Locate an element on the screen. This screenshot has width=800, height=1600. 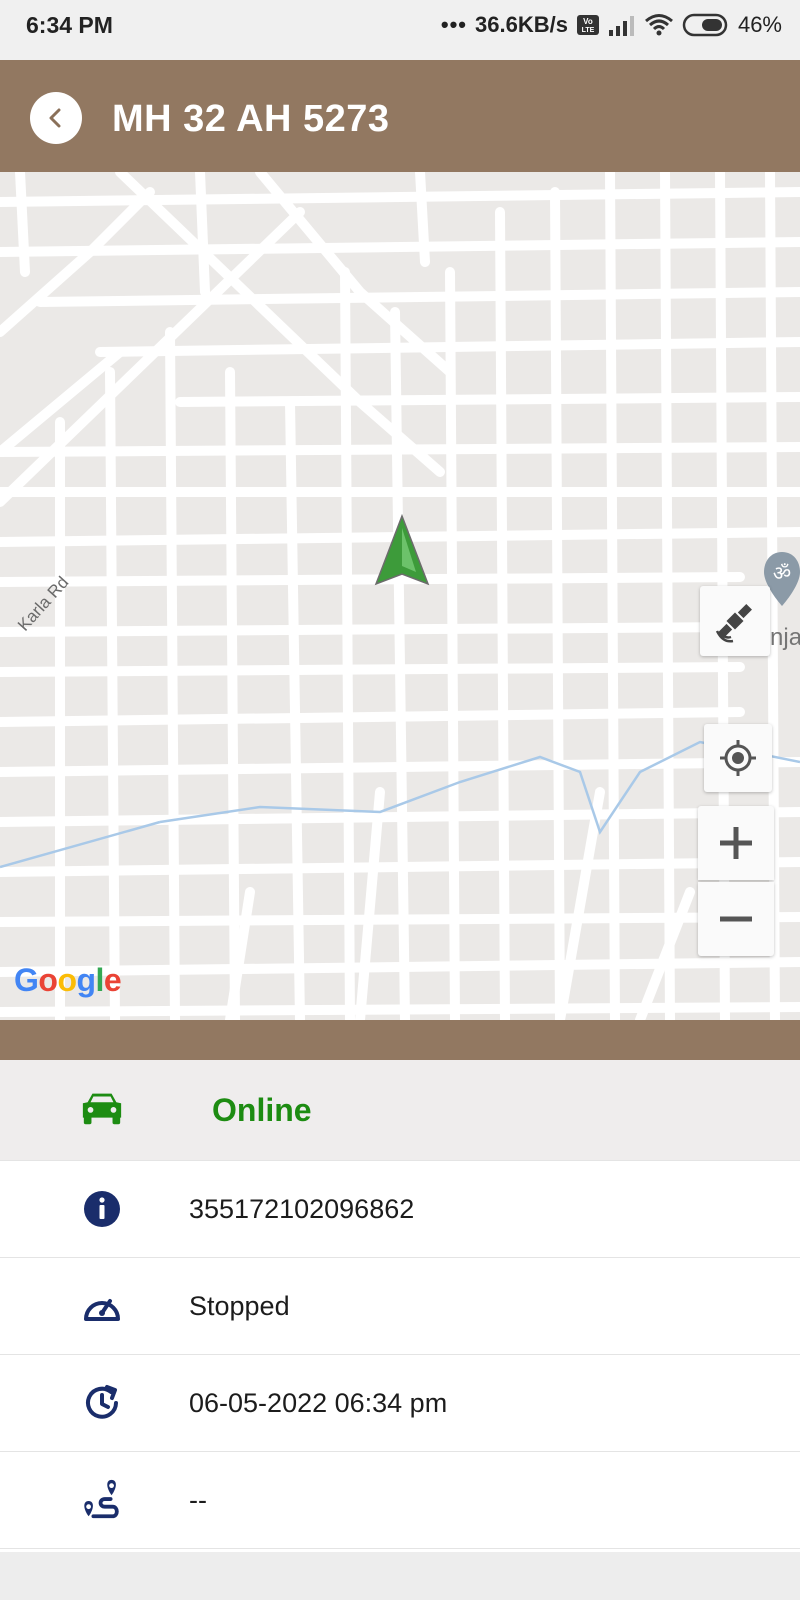
battery-icon is located at coordinates (705, 25).